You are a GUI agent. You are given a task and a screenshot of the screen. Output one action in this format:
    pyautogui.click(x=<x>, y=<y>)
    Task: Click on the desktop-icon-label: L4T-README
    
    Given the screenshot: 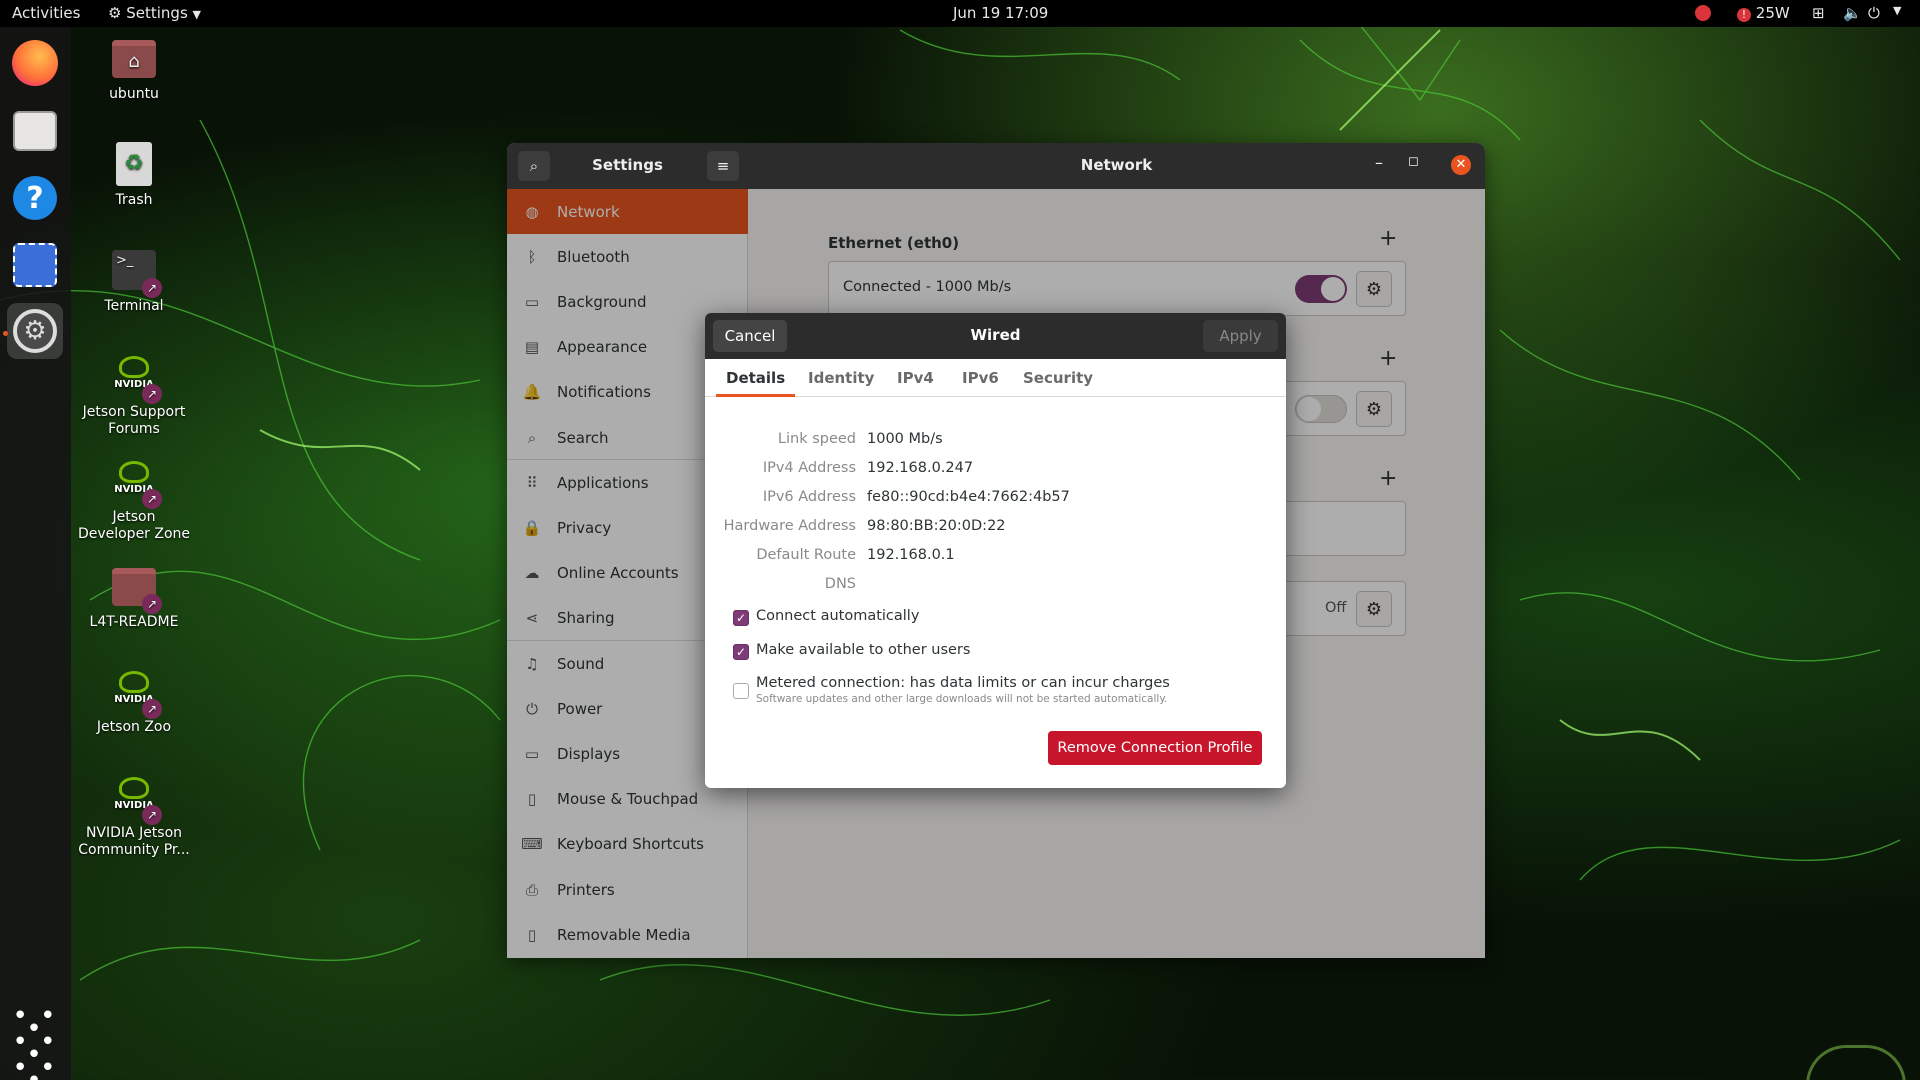 What is the action you would take?
    pyautogui.click(x=134, y=622)
    